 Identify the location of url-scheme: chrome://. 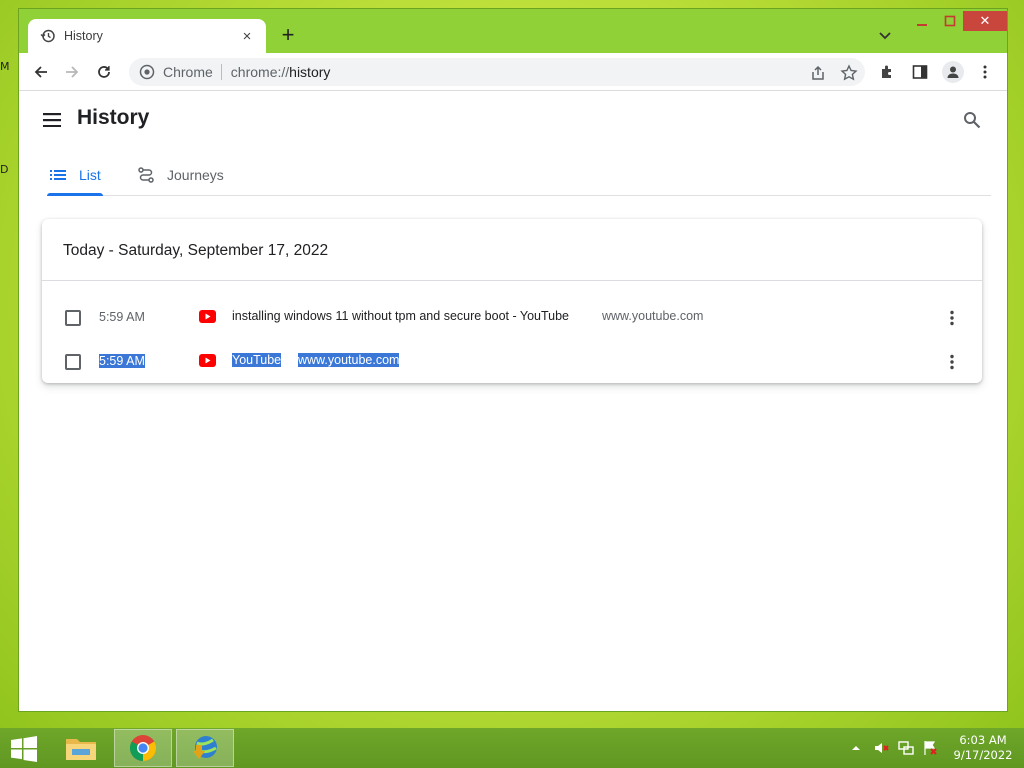
(260, 72).